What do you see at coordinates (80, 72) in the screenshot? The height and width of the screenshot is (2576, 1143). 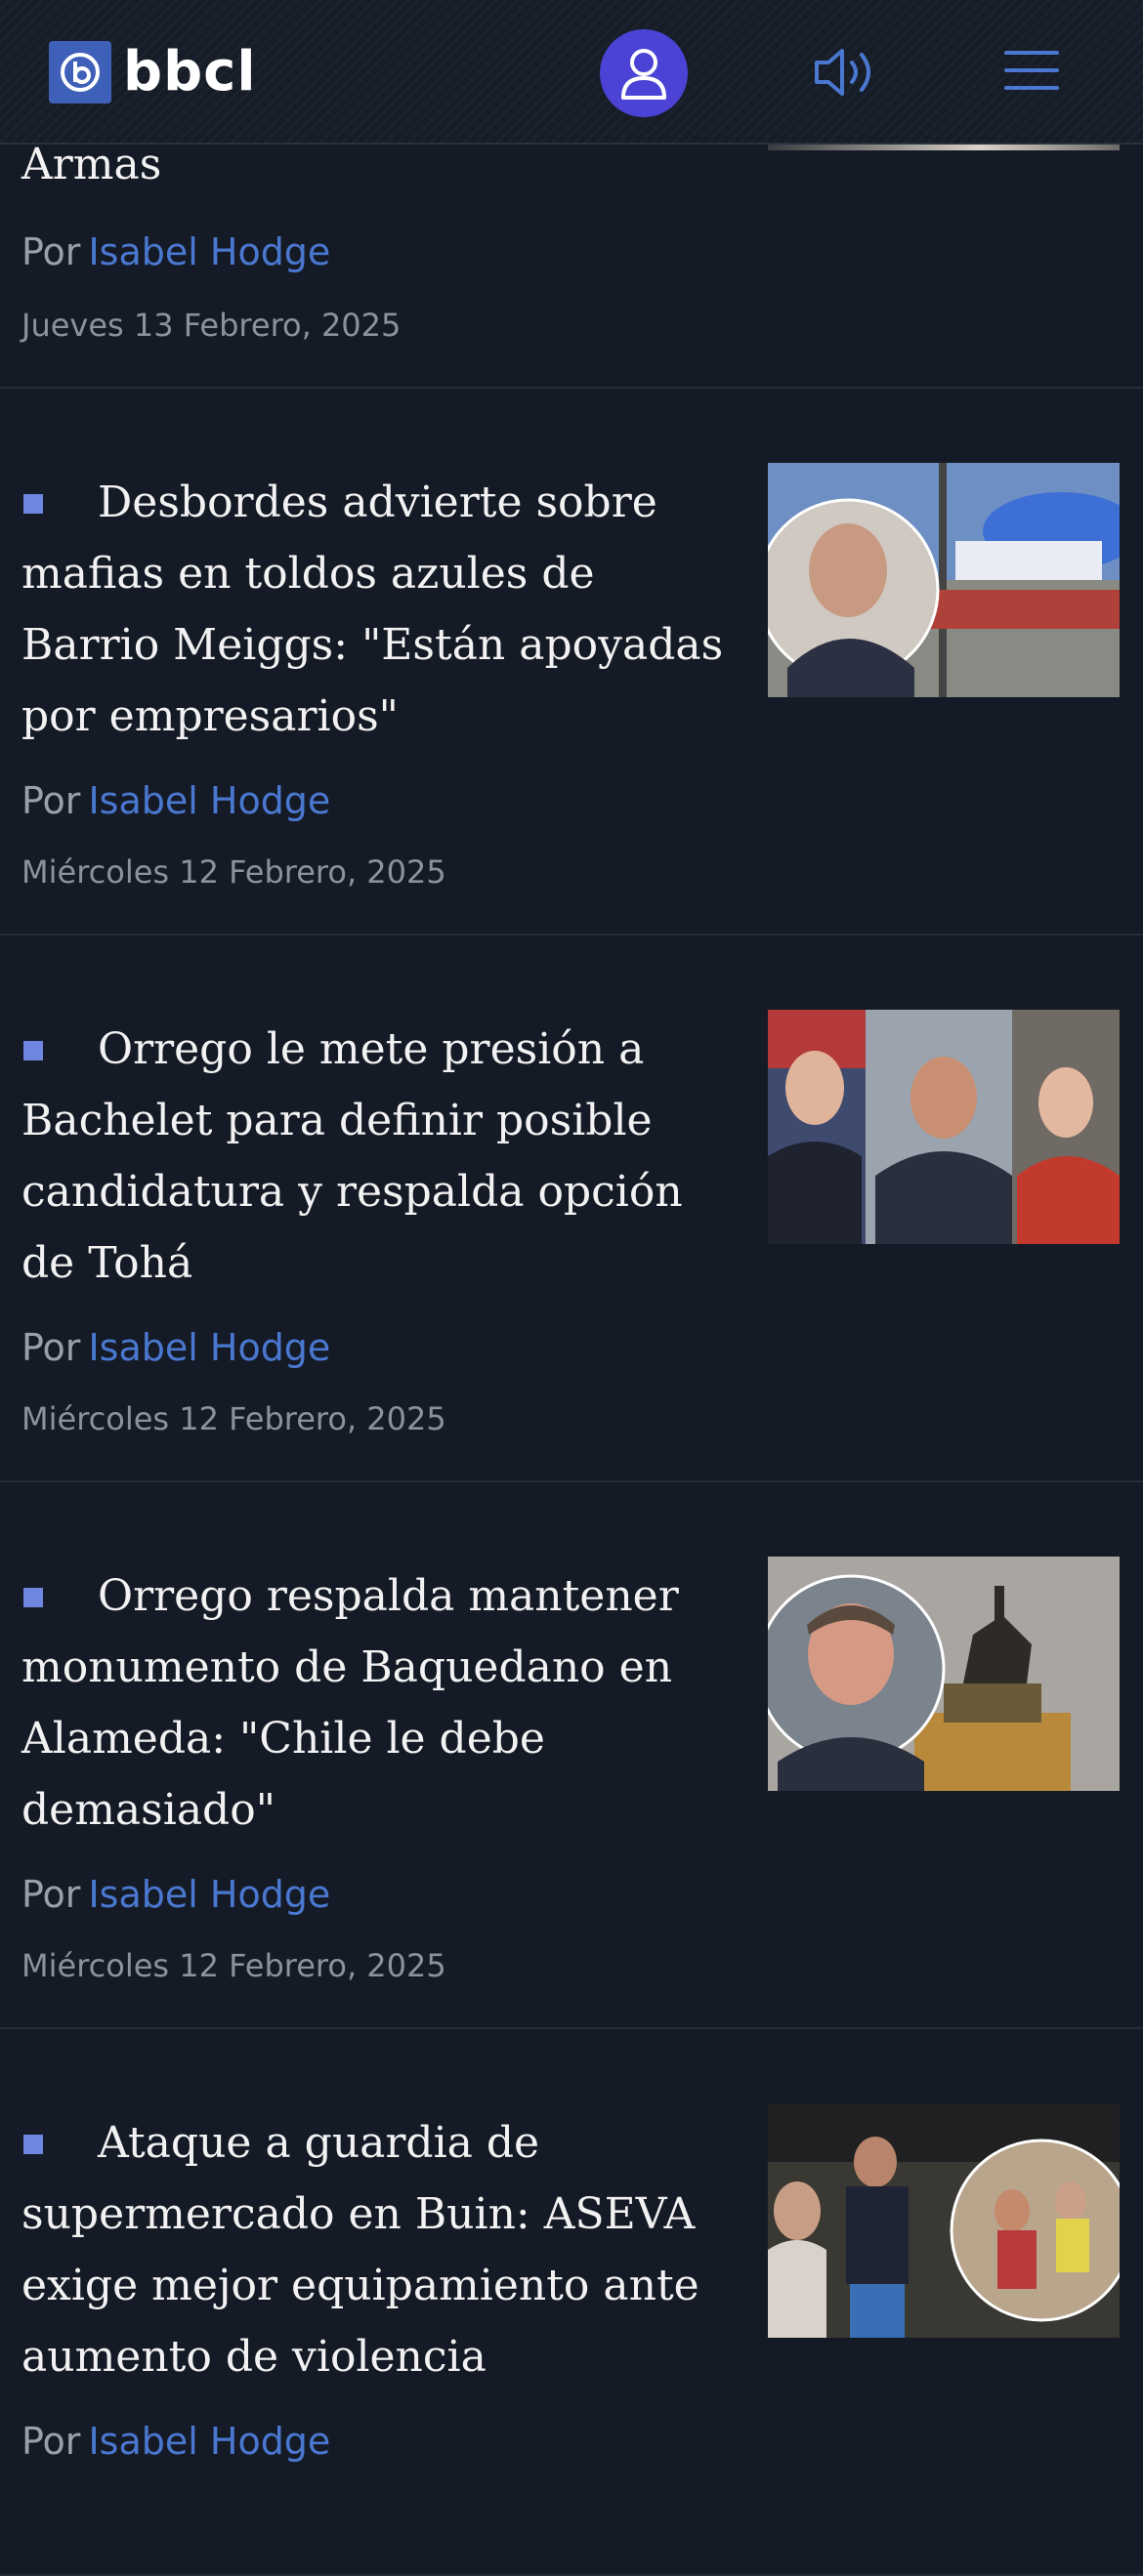 I see `bbcl-logo-icon` at bounding box center [80, 72].